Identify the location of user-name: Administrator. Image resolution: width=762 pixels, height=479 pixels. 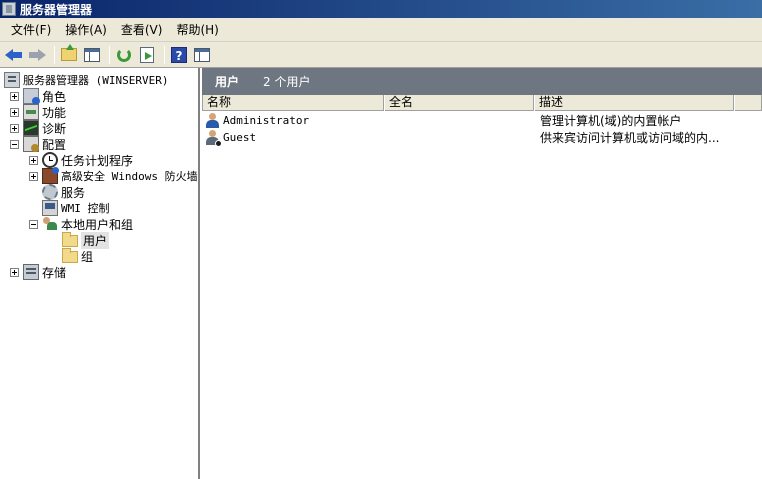
(266, 120).